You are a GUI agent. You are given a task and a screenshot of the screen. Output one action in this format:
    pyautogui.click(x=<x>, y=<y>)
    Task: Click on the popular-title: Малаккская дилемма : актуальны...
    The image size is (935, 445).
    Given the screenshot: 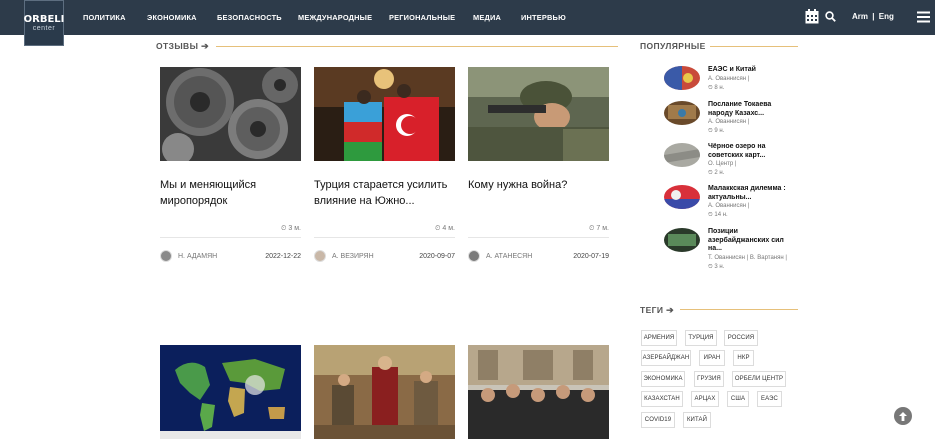 What is the action you would take?
    pyautogui.click(x=752, y=193)
    